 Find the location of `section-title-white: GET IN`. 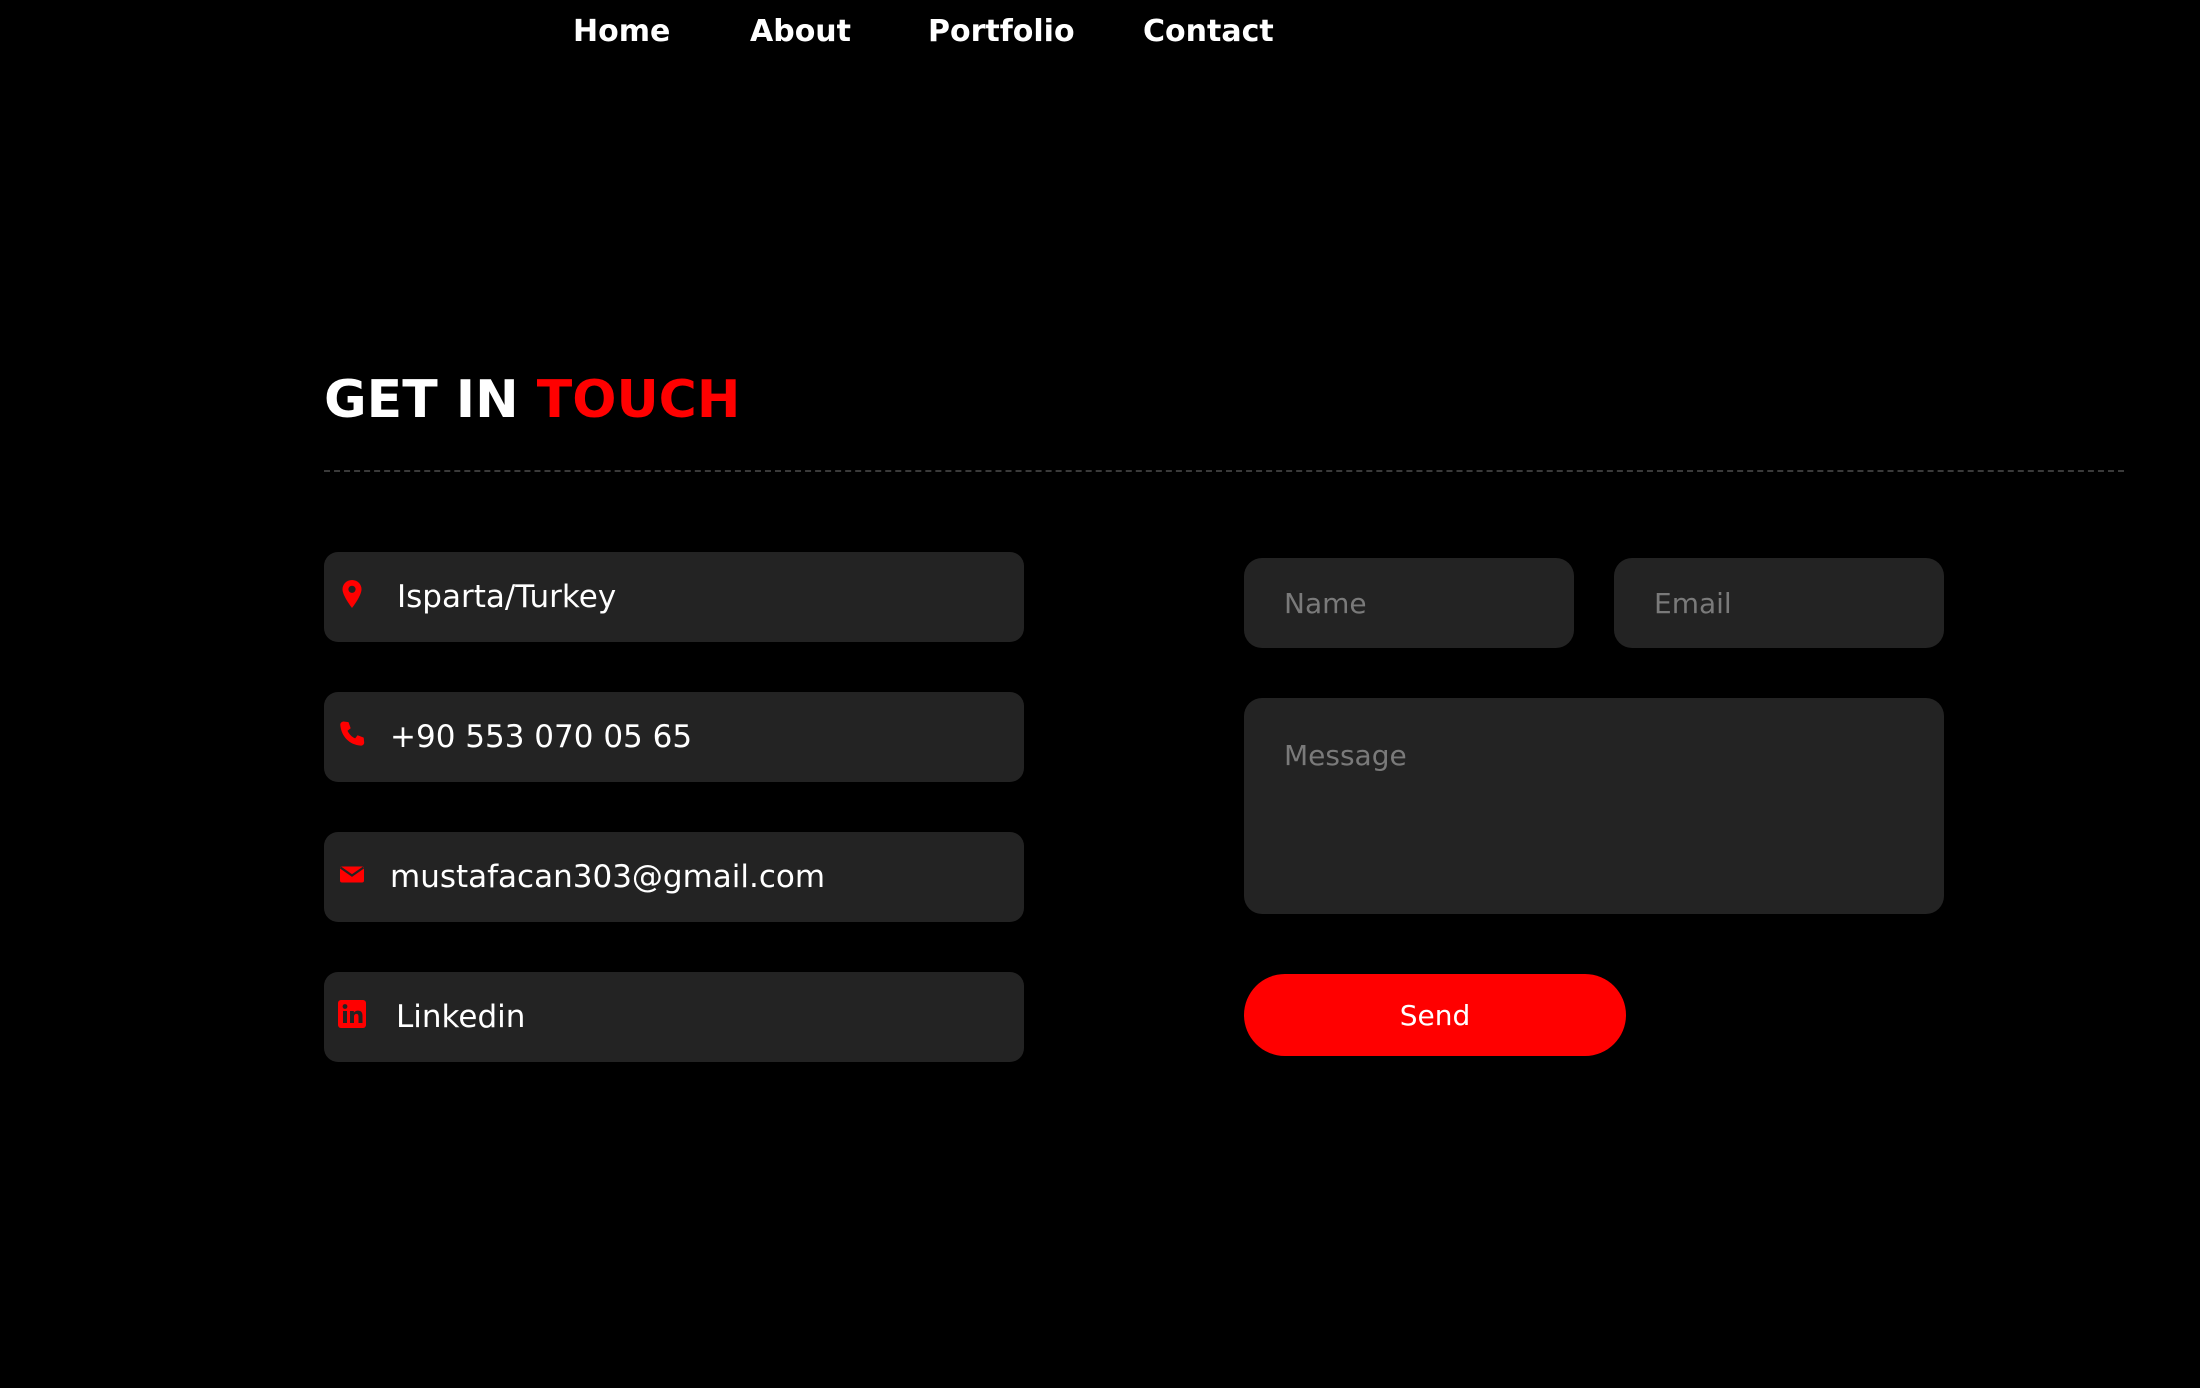

section-title-white: GET IN is located at coordinates (421, 400).